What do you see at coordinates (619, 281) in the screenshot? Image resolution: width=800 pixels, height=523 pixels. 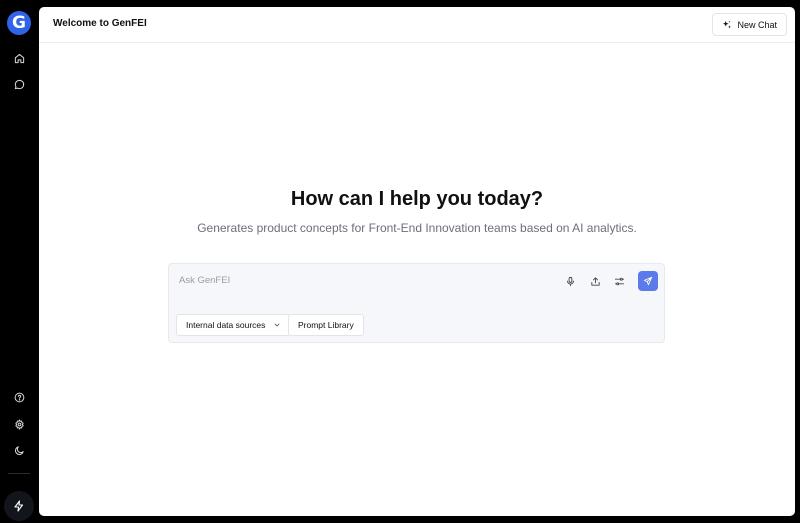 I see `sliders-icon` at bounding box center [619, 281].